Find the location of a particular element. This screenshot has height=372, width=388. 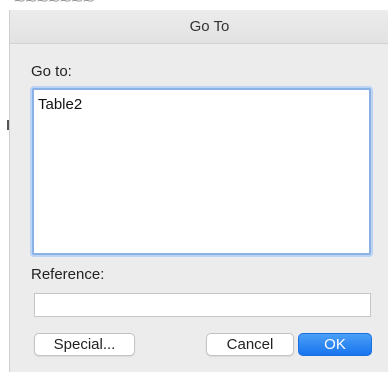

title-bar: Go To is located at coordinates (199, 27).